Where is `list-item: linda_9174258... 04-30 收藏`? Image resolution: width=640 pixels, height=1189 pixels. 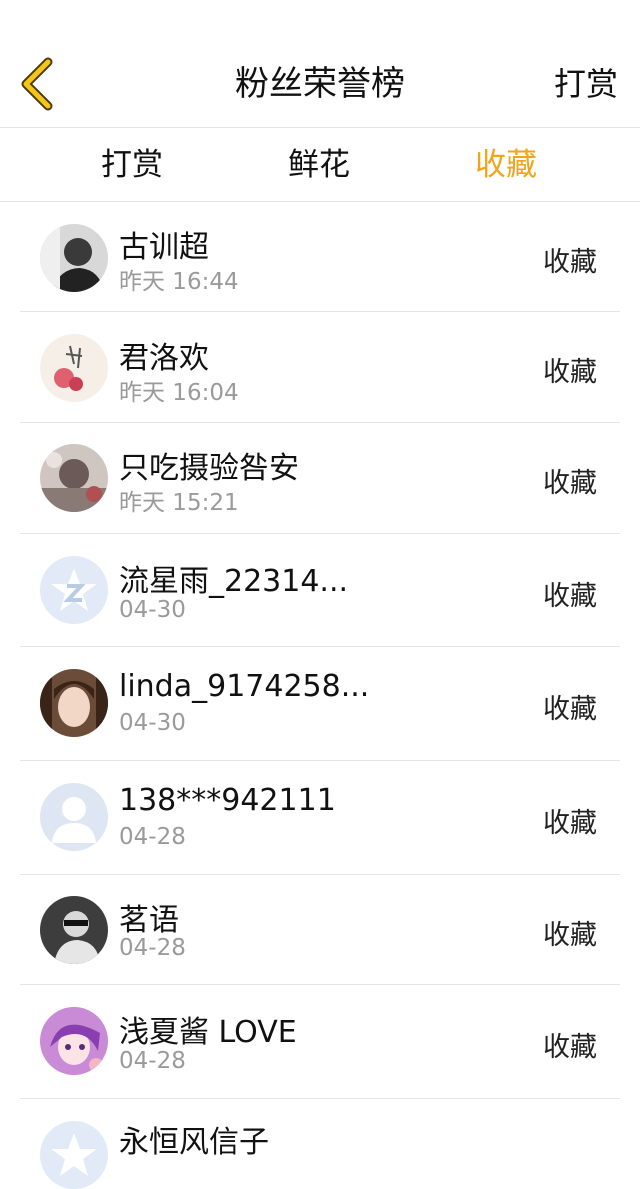
list-item: linda_9174258... 04-30 收藏 is located at coordinates (320, 704).